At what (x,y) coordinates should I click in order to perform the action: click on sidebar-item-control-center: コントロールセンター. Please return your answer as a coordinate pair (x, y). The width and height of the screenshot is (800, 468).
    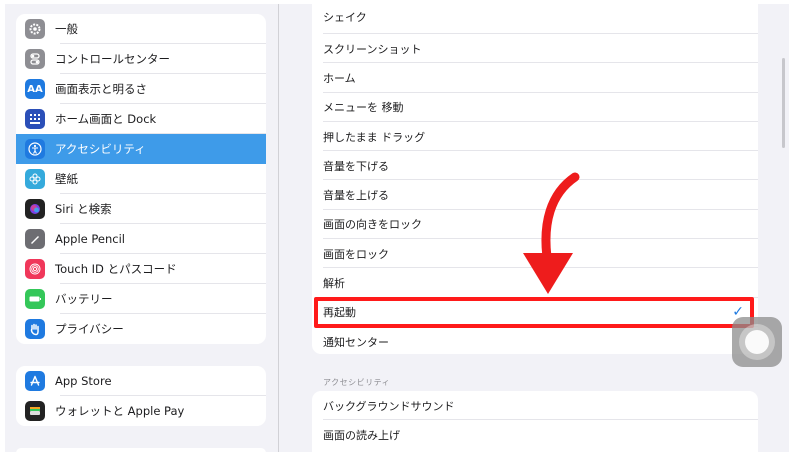
    Looking at the image, I should click on (141, 59).